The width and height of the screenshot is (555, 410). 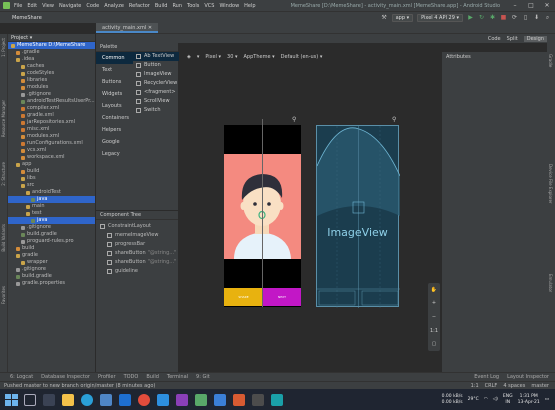 What do you see at coordinates (515, 5) in the screenshot?
I see `minimize-button: –` at bounding box center [515, 5].